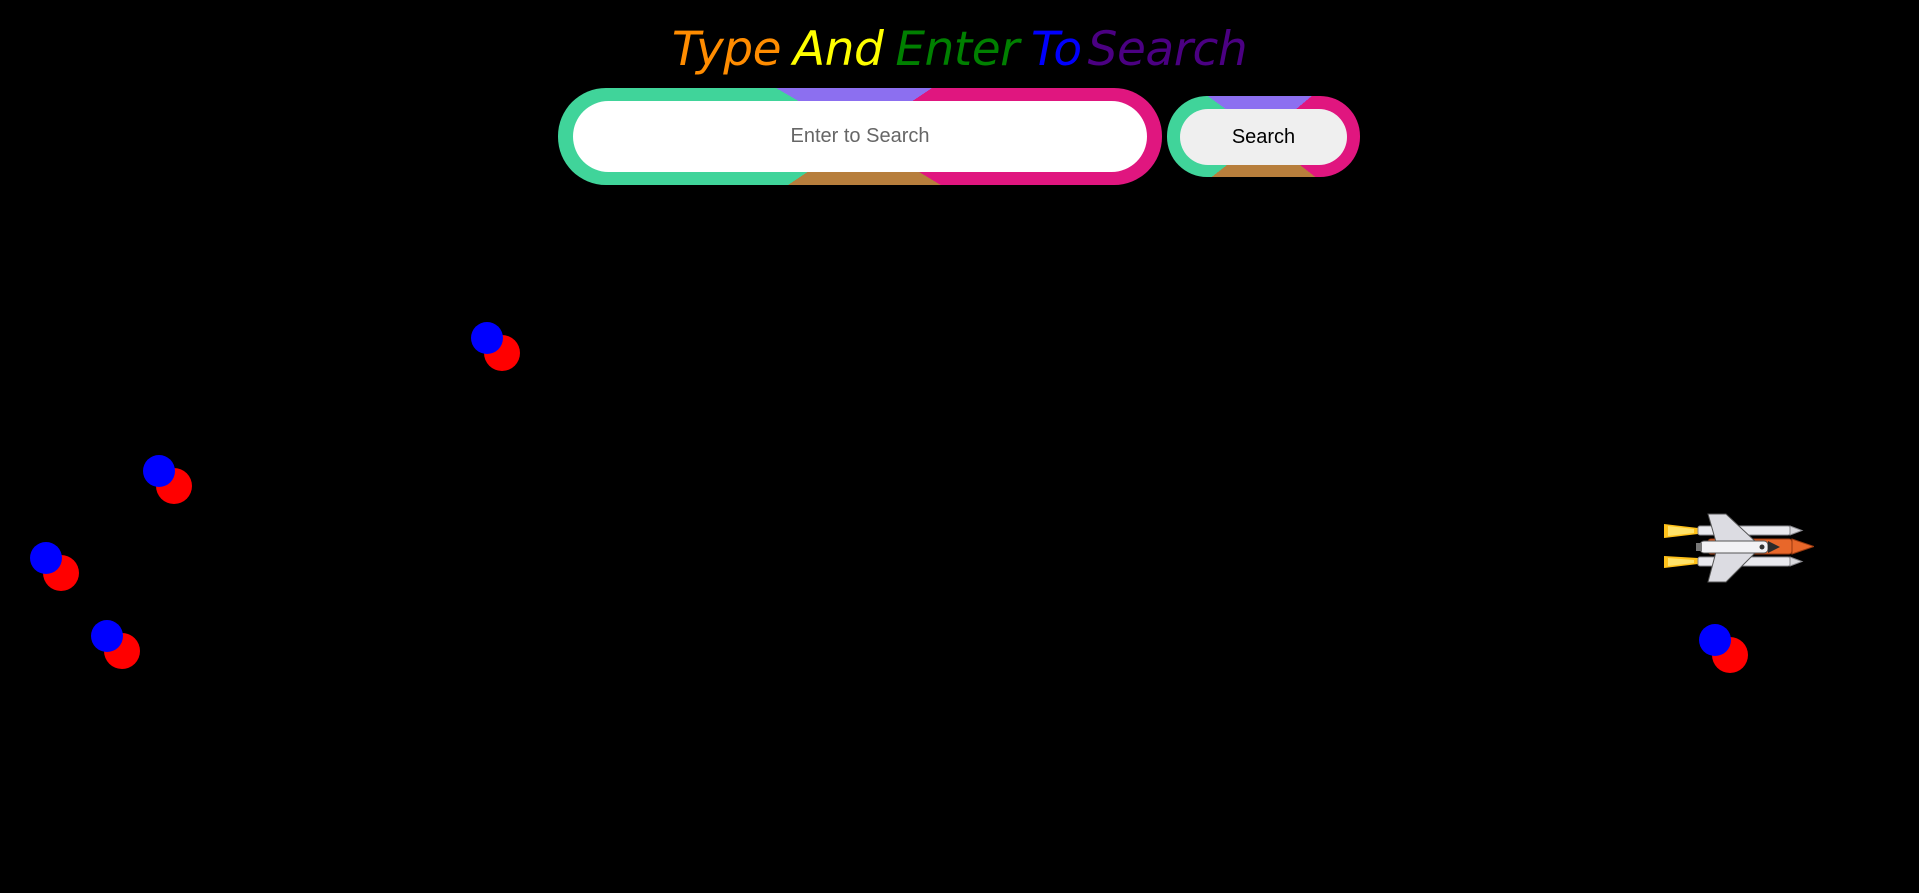 This screenshot has height=893, width=1919. I want to click on search-button: Search, so click(1263, 137).